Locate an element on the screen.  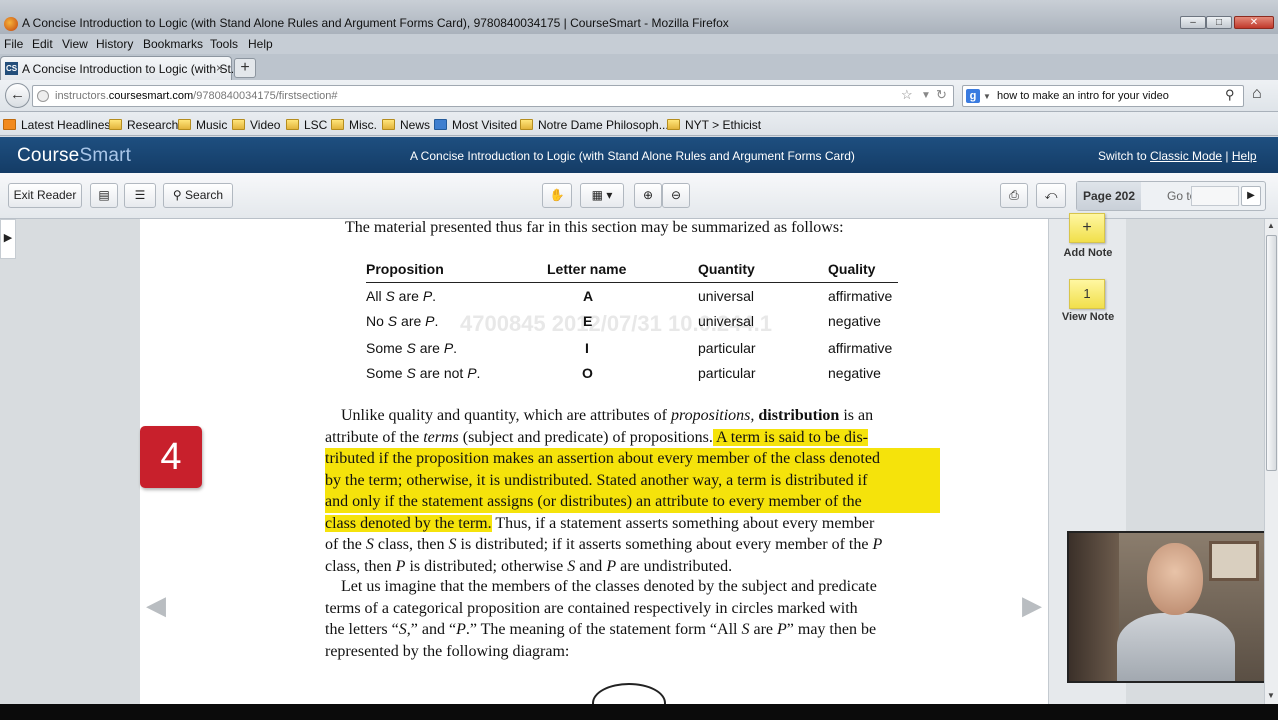
prop-text: All is located at coordinates (376, 296).